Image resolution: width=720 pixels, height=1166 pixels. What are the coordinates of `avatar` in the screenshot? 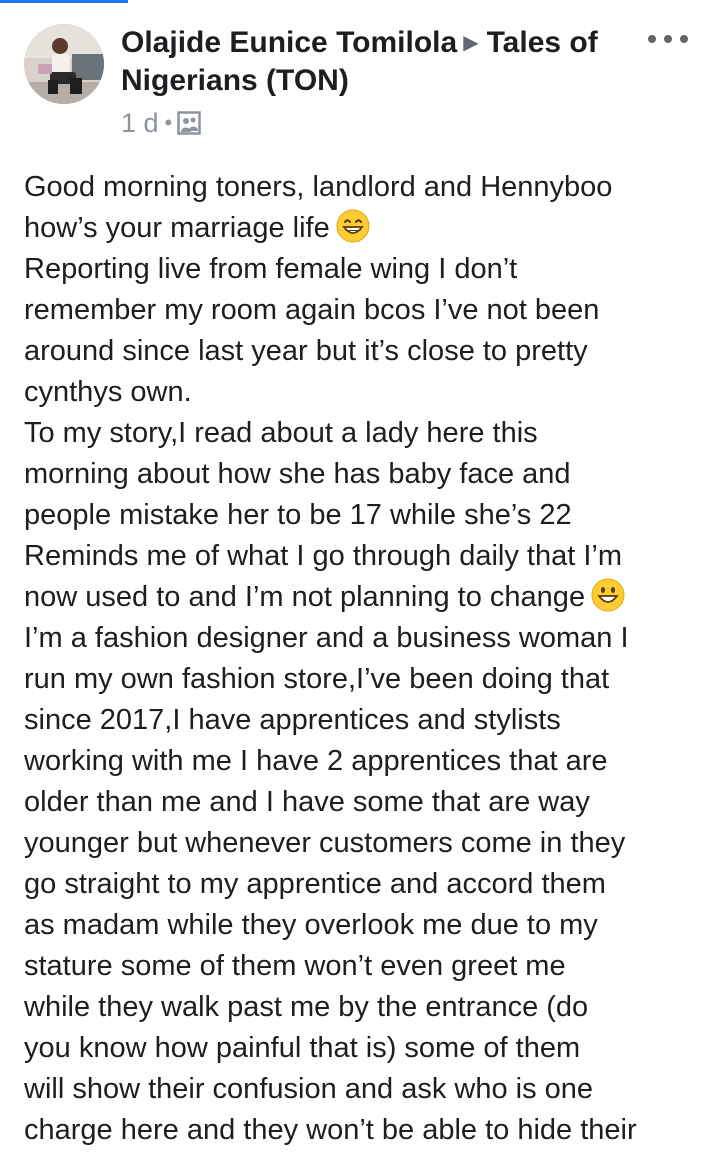 It's located at (64, 64).